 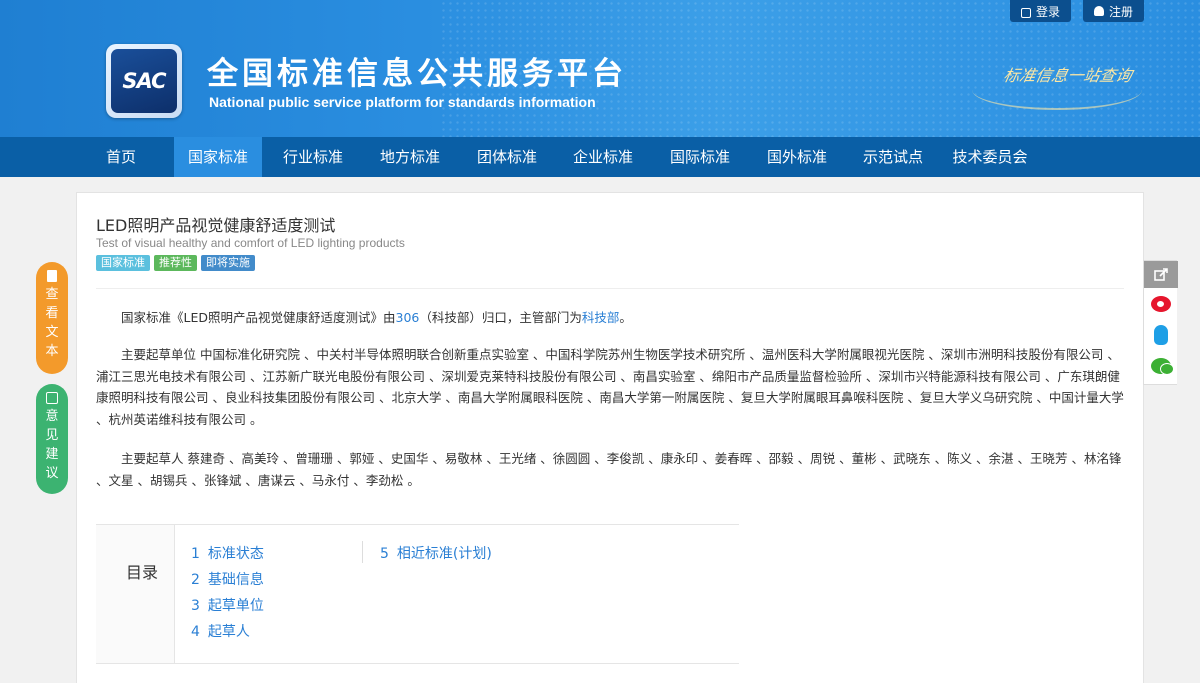 What do you see at coordinates (384, 554) in the screenshot?
I see `toc-num: 5` at bounding box center [384, 554].